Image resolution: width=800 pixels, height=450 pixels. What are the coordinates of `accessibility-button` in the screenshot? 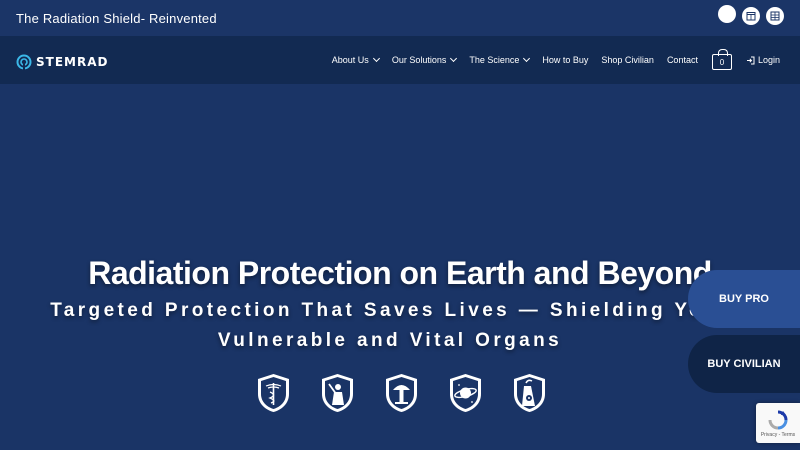 It's located at (727, 14).